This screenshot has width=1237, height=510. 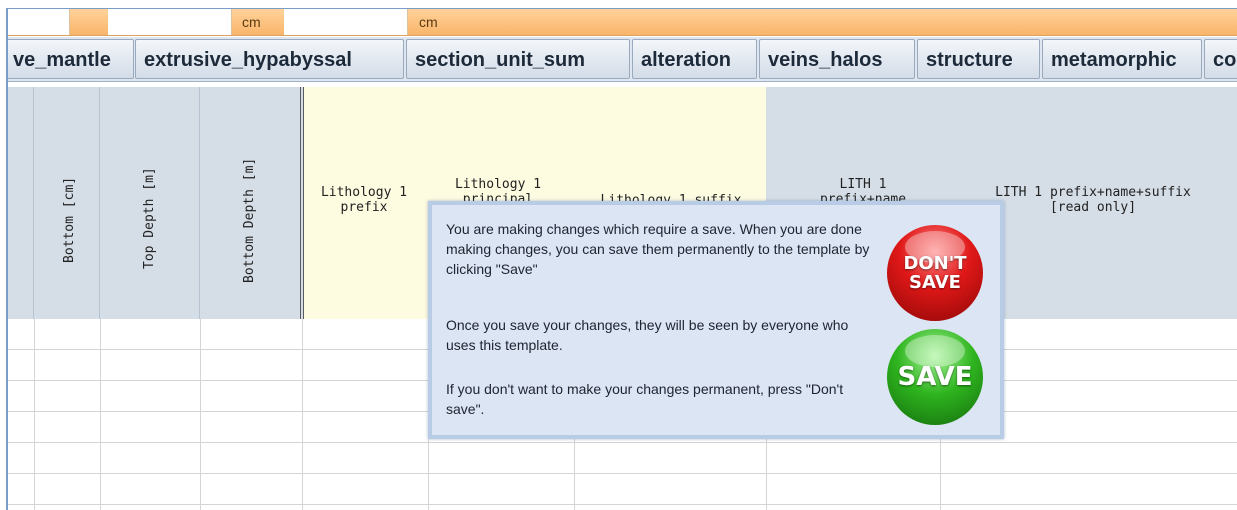 What do you see at coordinates (364, 200) in the screenshot?
I see `column-label-lith1-prefix: Lithology 1 prefix` at bounding box center [364, 200].